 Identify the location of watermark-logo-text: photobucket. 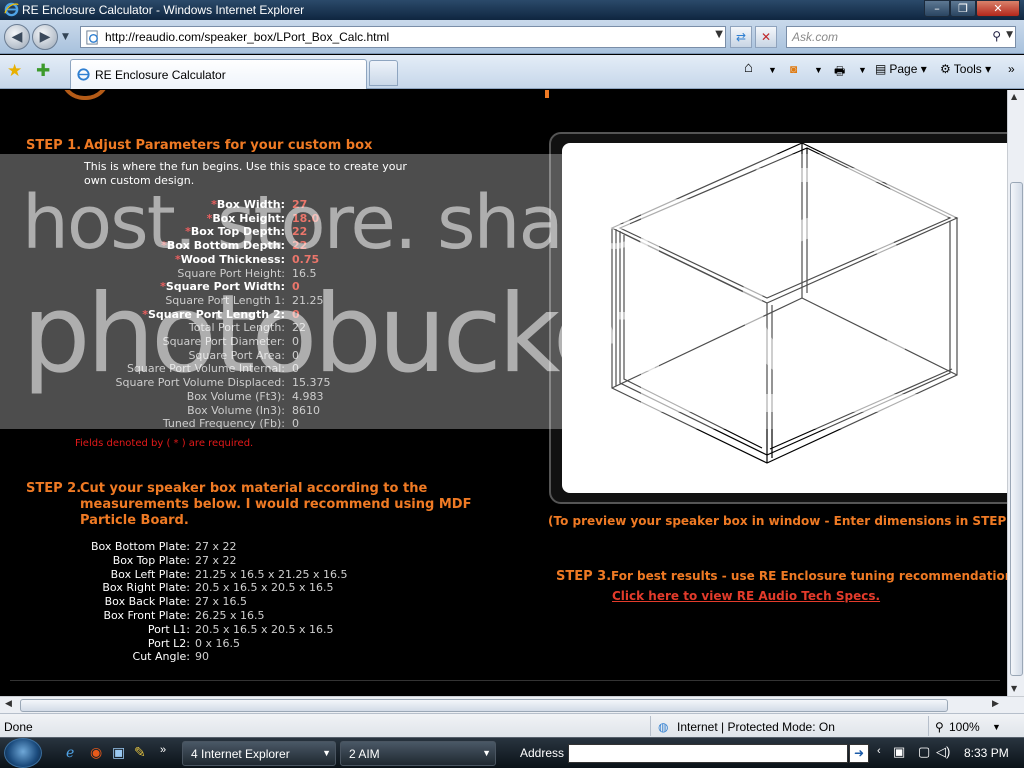
(339, 334).